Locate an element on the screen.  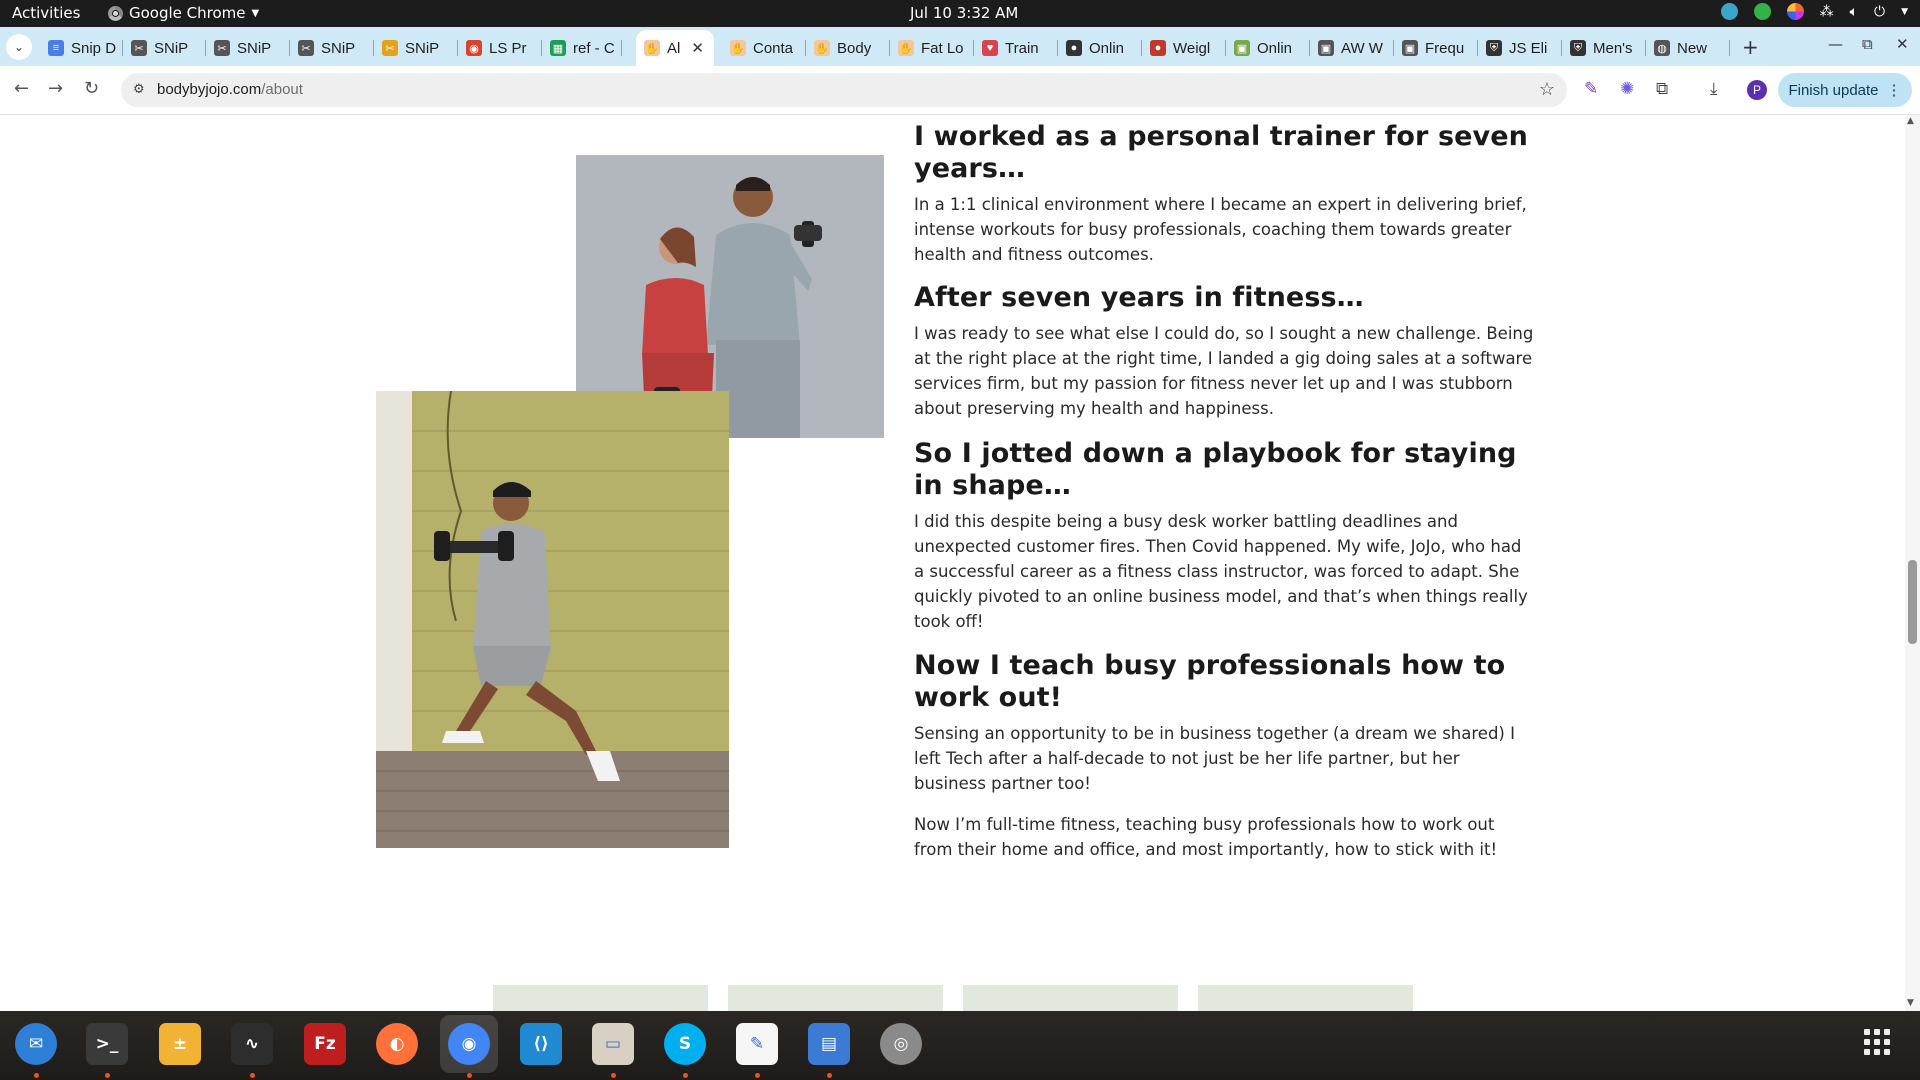
browser-tab: ⛨ Men's is located at coordinates (1604, 48).